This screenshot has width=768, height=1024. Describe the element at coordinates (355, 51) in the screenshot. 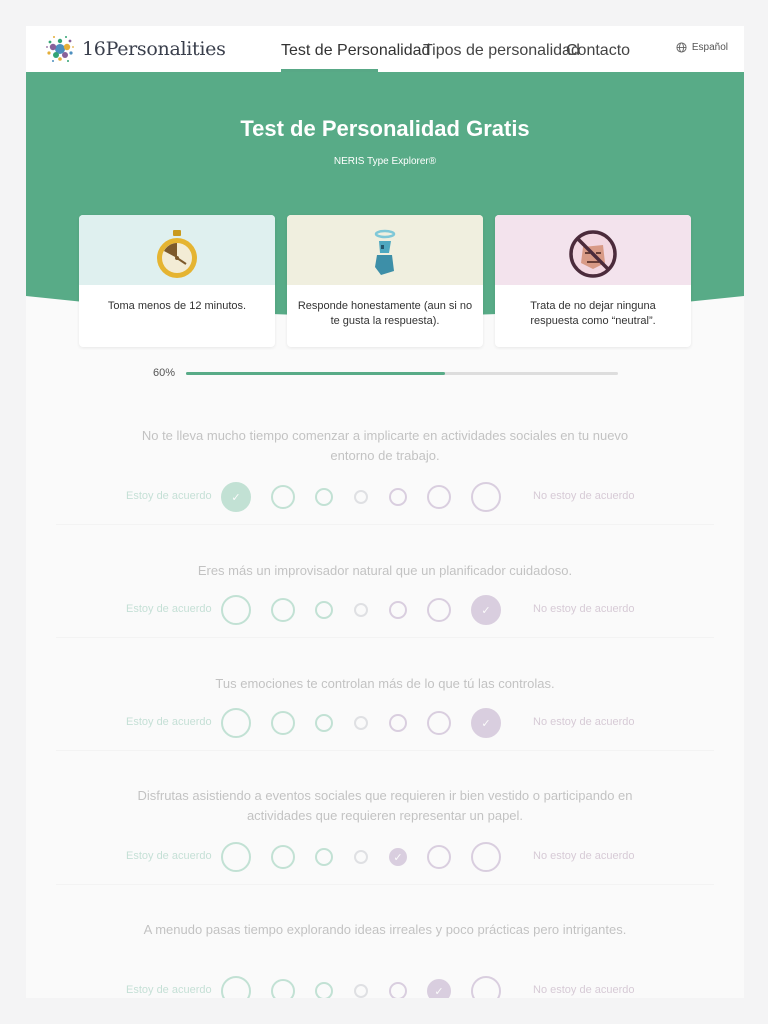

I see `nav-personality-test: Test de Personalidad` at that location.